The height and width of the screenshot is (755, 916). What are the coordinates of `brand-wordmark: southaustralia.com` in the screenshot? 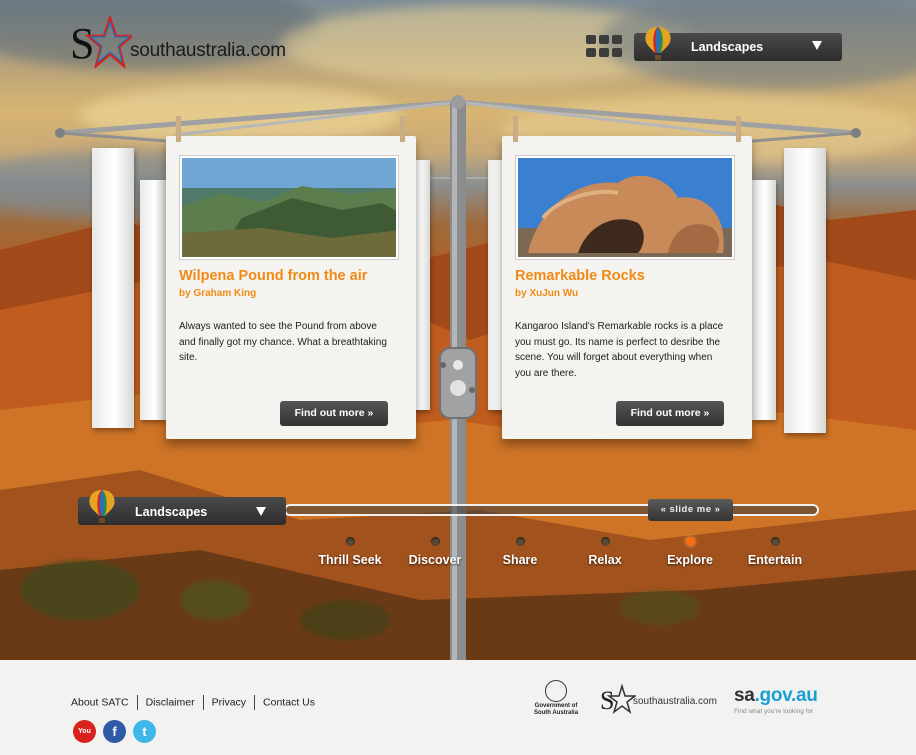 It's located at (208, 50).